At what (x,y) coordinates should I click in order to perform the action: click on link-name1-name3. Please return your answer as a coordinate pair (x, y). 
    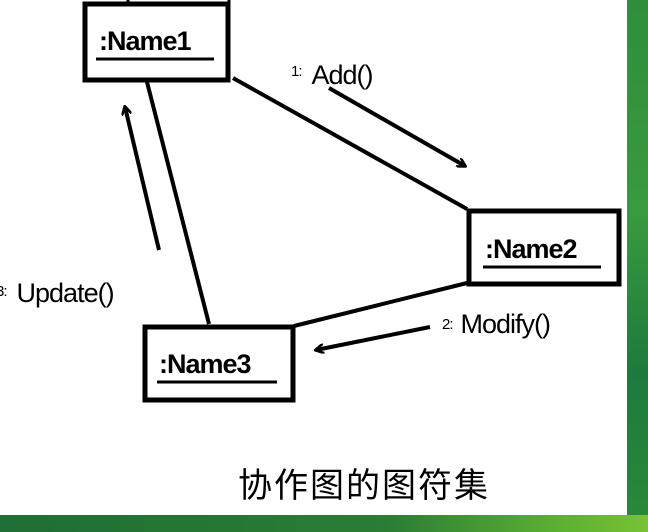
    Looking at the image, I should click on (178, 203).